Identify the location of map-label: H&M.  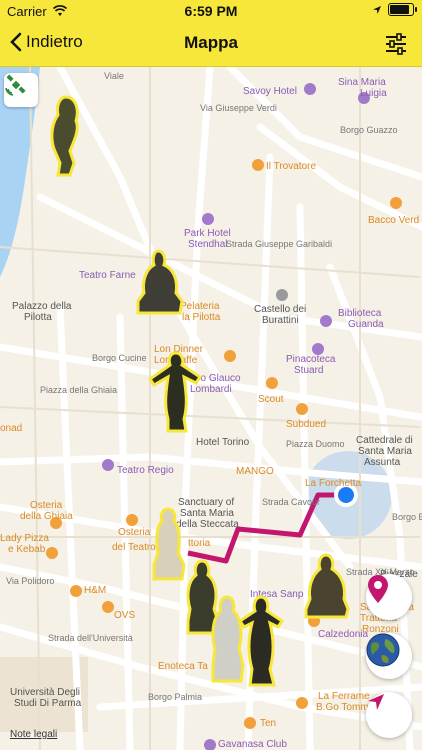
(95, 590).